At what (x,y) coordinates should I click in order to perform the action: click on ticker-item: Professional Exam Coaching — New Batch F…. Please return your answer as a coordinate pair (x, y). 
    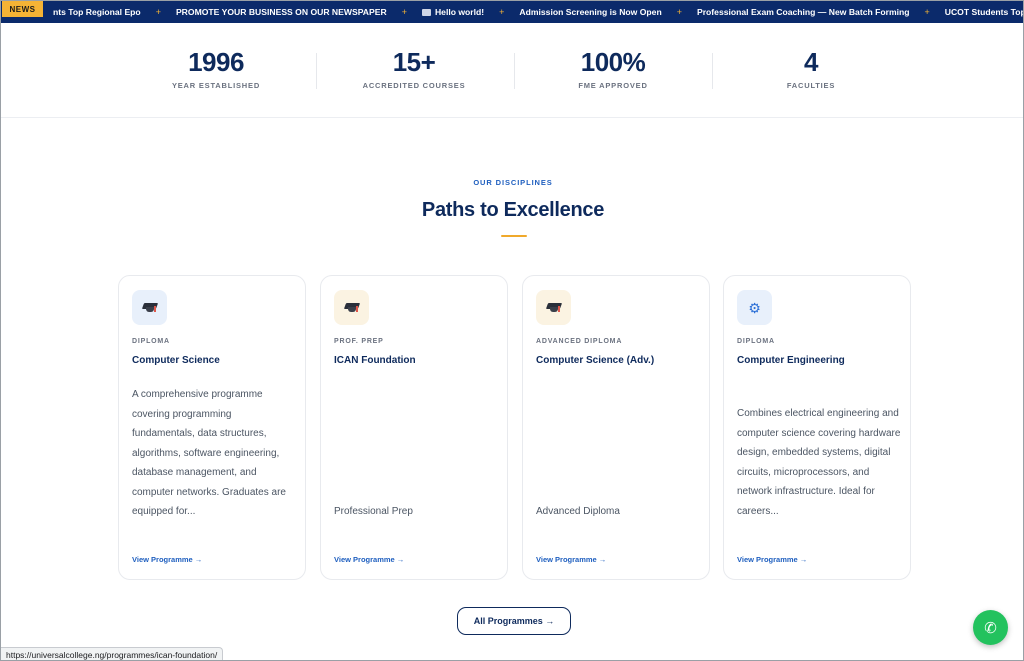
    Looking at the image, I should click on (803, 12).